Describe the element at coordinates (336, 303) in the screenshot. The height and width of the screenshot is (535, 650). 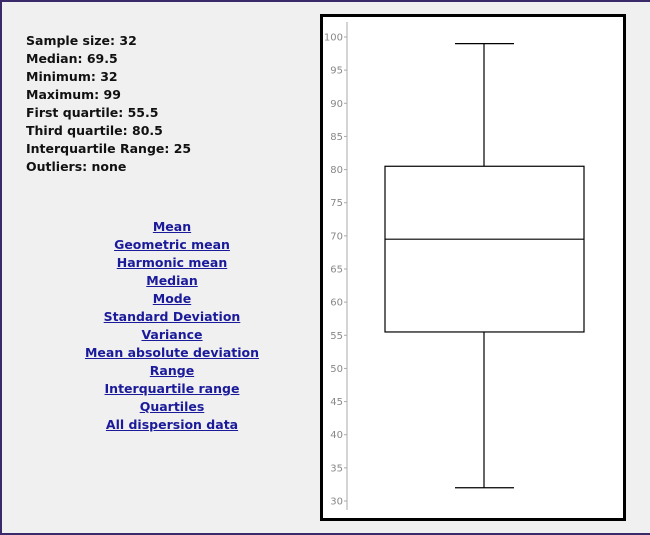
I see `y-tick-label: 60` at that location.